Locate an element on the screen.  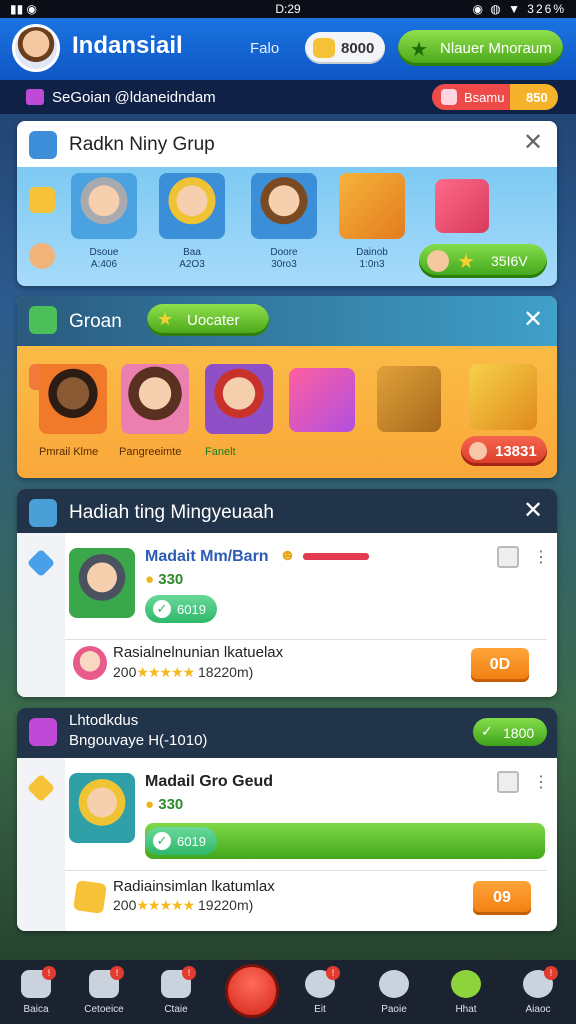
smile-icon is located at coordinates (466, 984).